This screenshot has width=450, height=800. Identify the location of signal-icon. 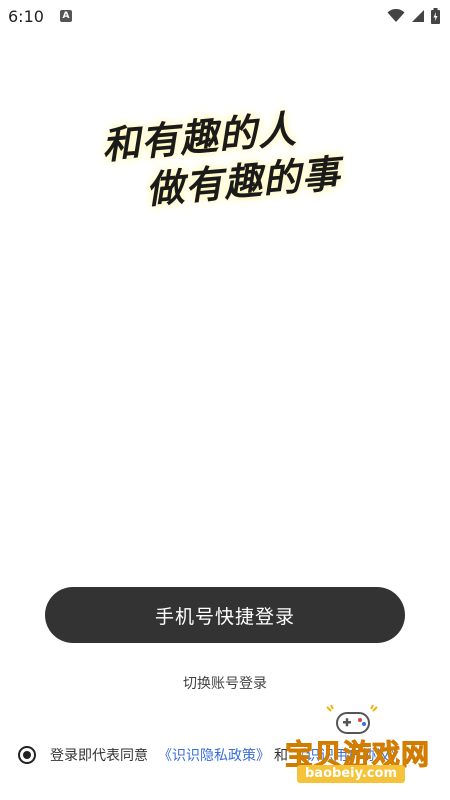
(418, 16).